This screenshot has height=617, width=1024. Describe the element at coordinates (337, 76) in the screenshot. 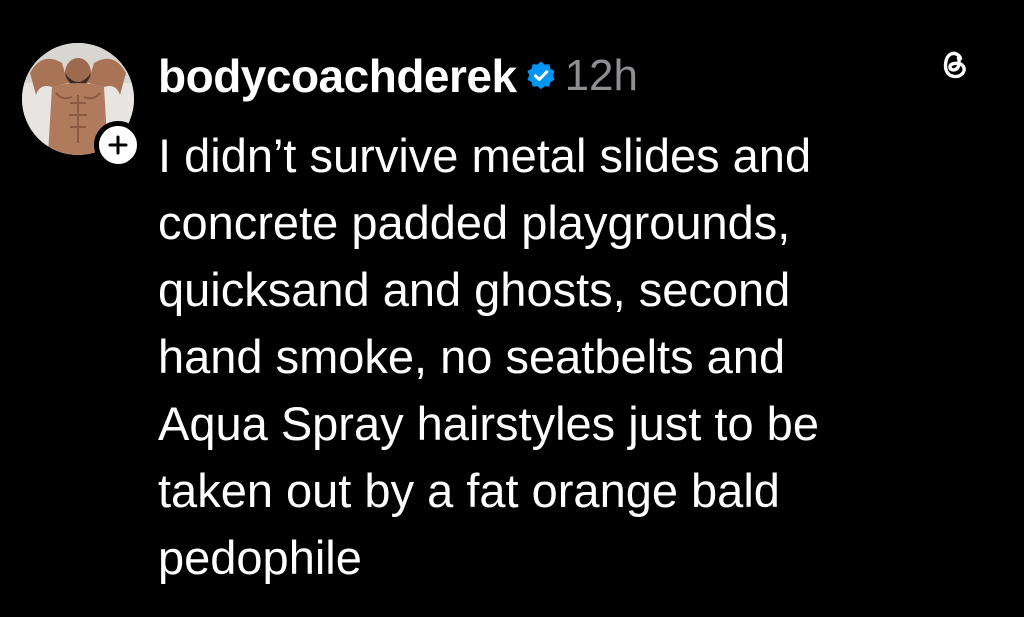

I see `username: bodycoachderek` at that location.